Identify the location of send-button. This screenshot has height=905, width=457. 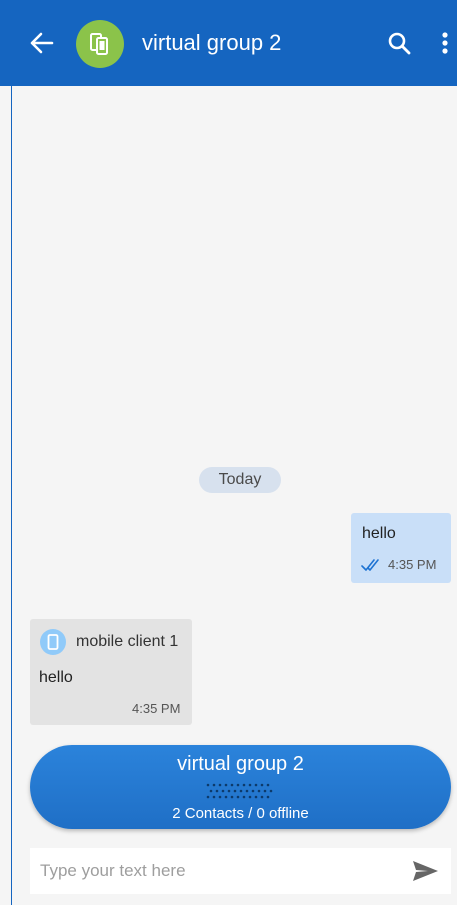
(426, 871).